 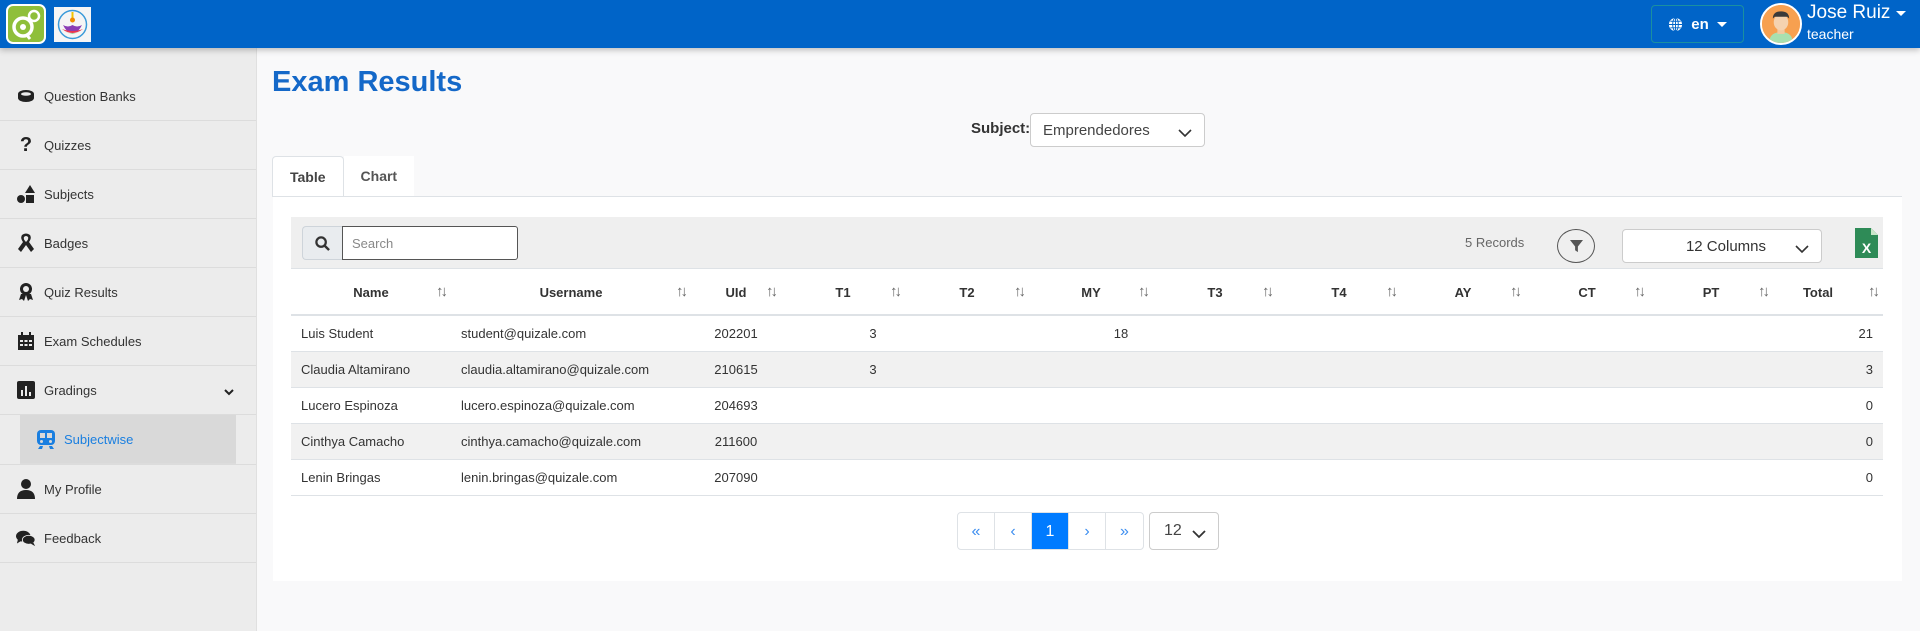 I want to click on sidebar-item-exam-schedules: Exam Schedules, so click(x=128, y=341).